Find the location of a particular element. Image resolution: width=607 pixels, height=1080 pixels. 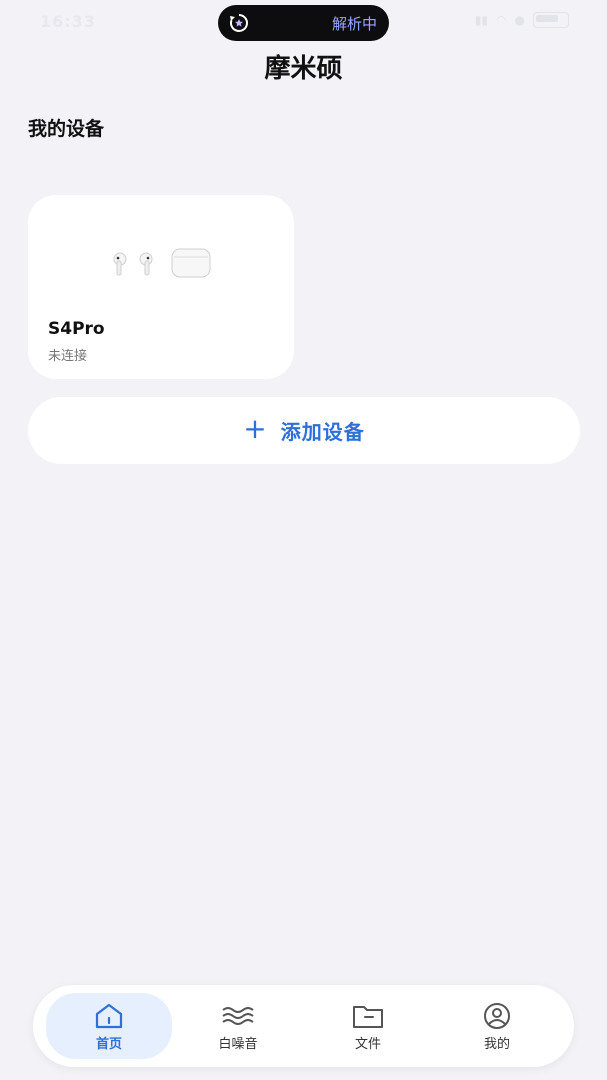

sync-icon is located at coordinates (239, 23).